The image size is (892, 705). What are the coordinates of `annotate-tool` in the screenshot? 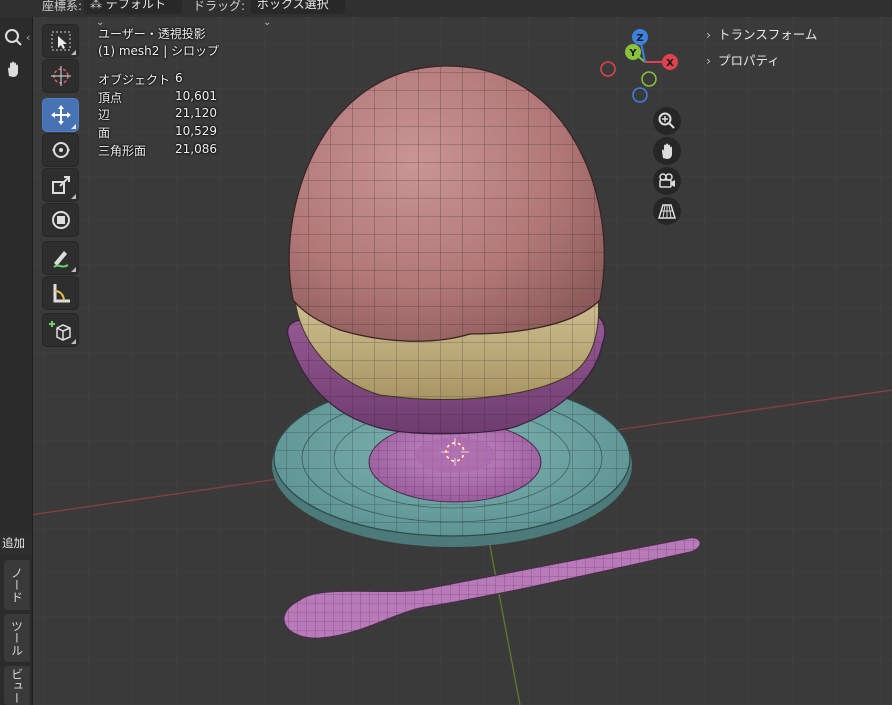 It's located at (60, 258).